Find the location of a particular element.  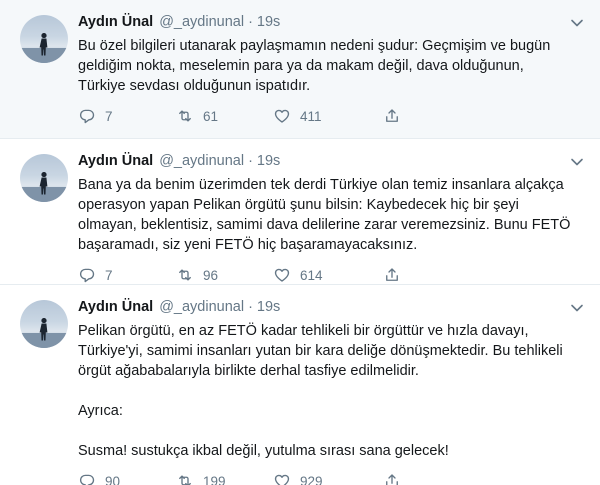

retweet-count: 199 is located at coordinates (214, 479).